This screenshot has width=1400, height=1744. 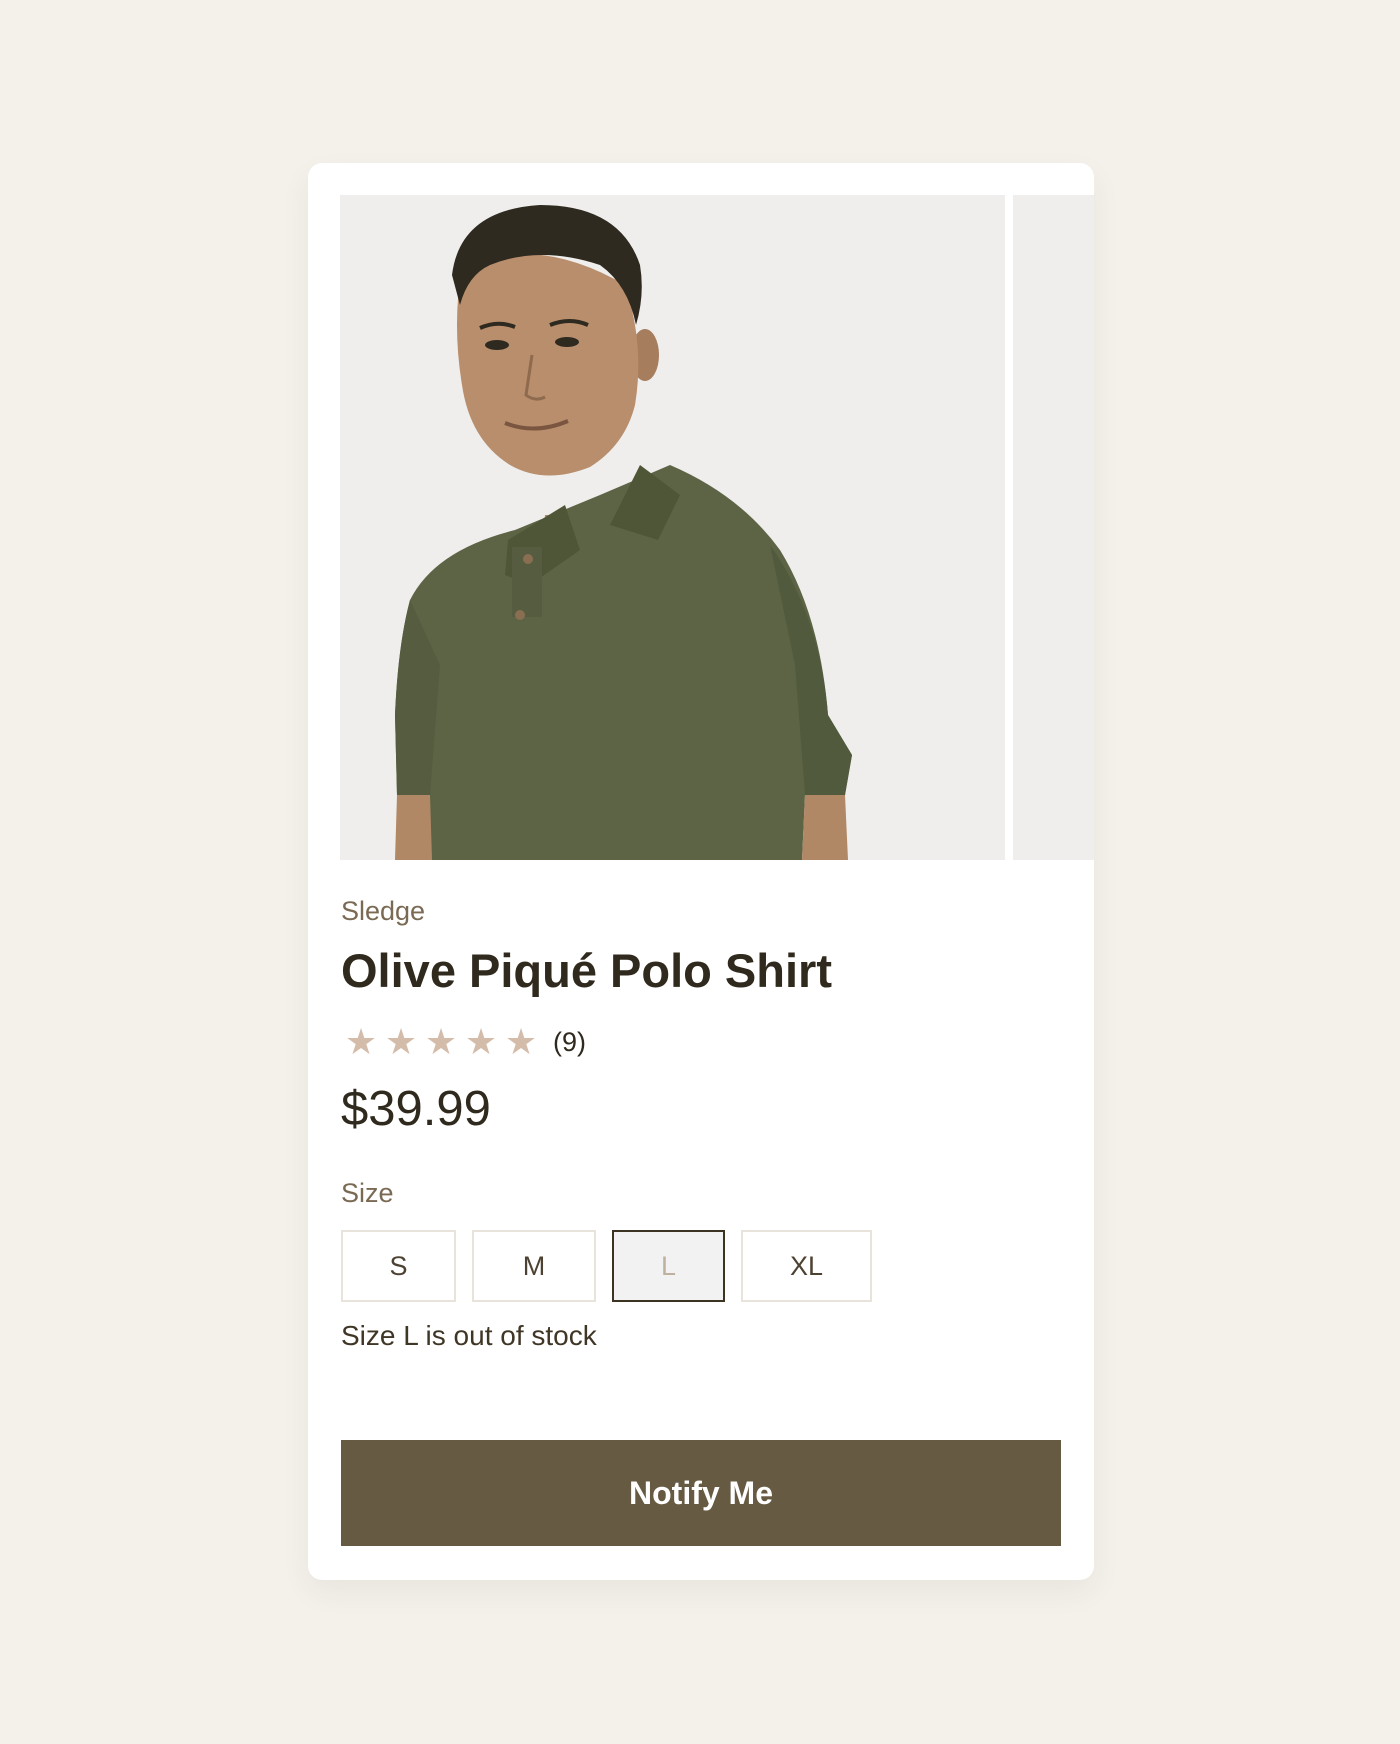 What do you see at coordinates (668, 1266) in the screenshot?
I see `size-option-l: L` at bounding box center [668, 1266].